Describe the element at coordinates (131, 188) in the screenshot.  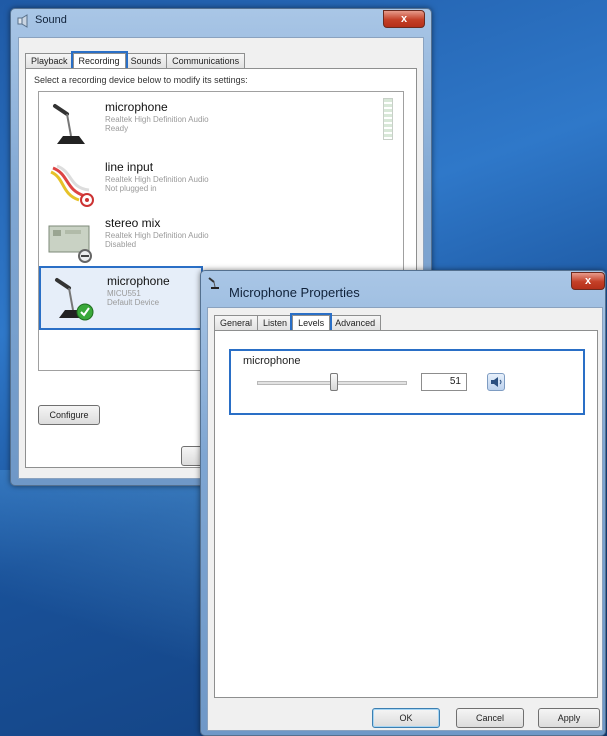
I see `device-status: Not plugged in` at that location.